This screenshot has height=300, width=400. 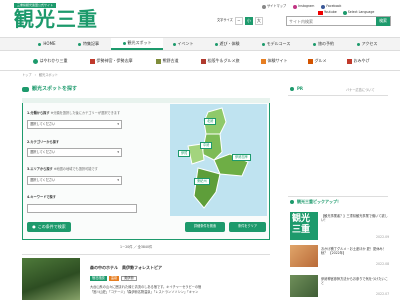 I want to click on shrine-icon, so click(x=92, y=61).